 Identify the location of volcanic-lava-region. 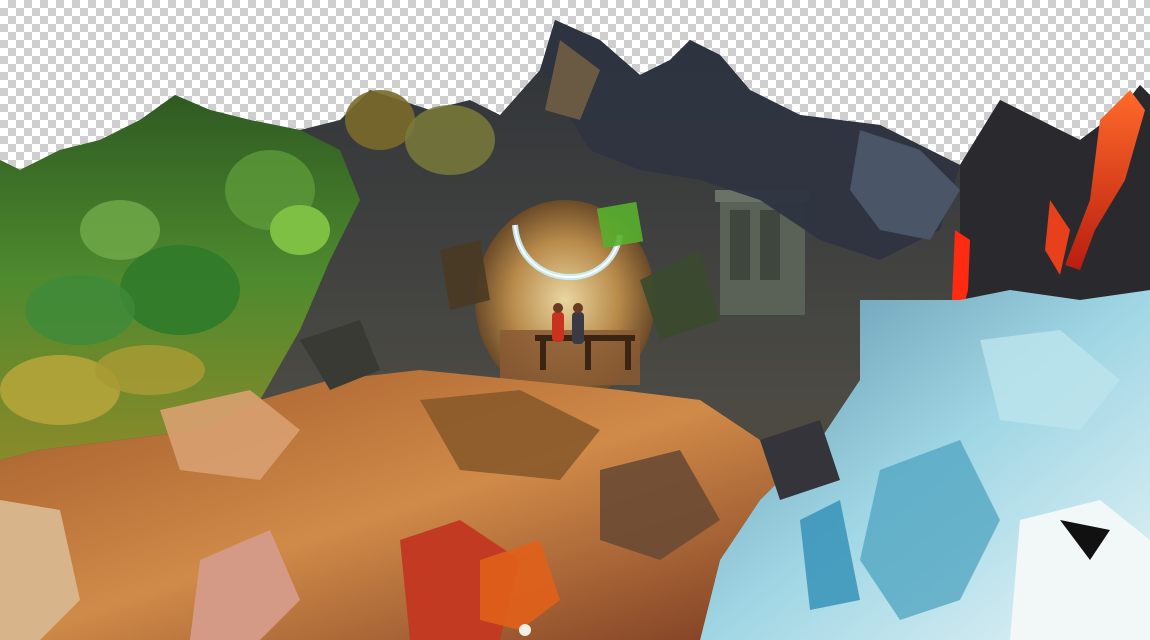
(1051, 202).